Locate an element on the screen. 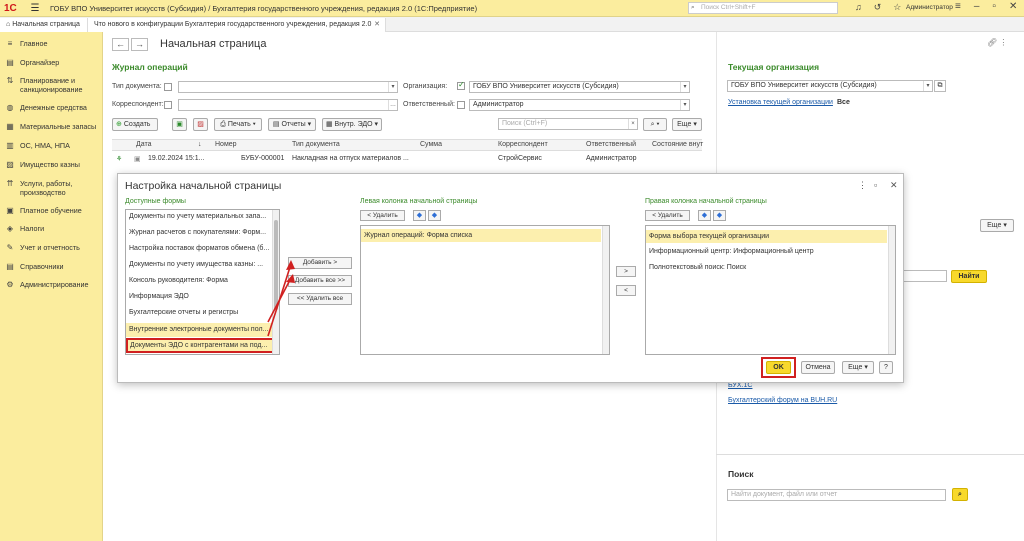 This screenshot has width=1024, height=541. open-org-icon: ⧉ is located at coordinates (940, 86).